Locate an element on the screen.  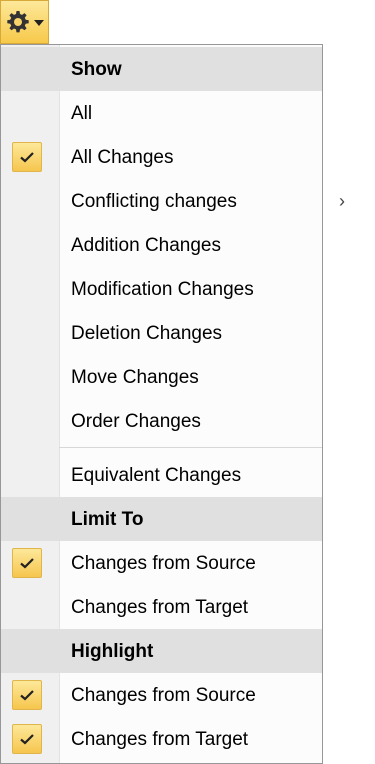
menu-item-label: Modification Changes is located at coordinates (162, 289).